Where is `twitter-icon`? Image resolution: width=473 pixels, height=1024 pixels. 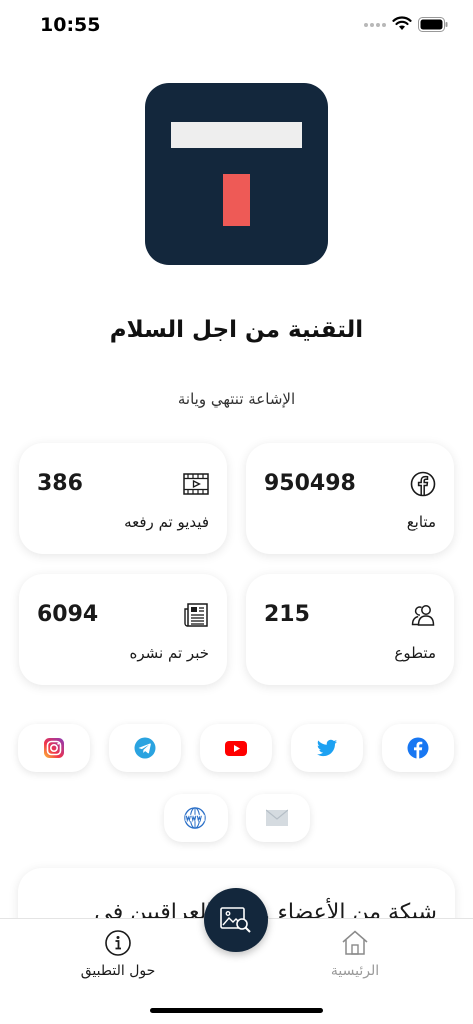
twitter-icon is located at coordinates (327, 748).